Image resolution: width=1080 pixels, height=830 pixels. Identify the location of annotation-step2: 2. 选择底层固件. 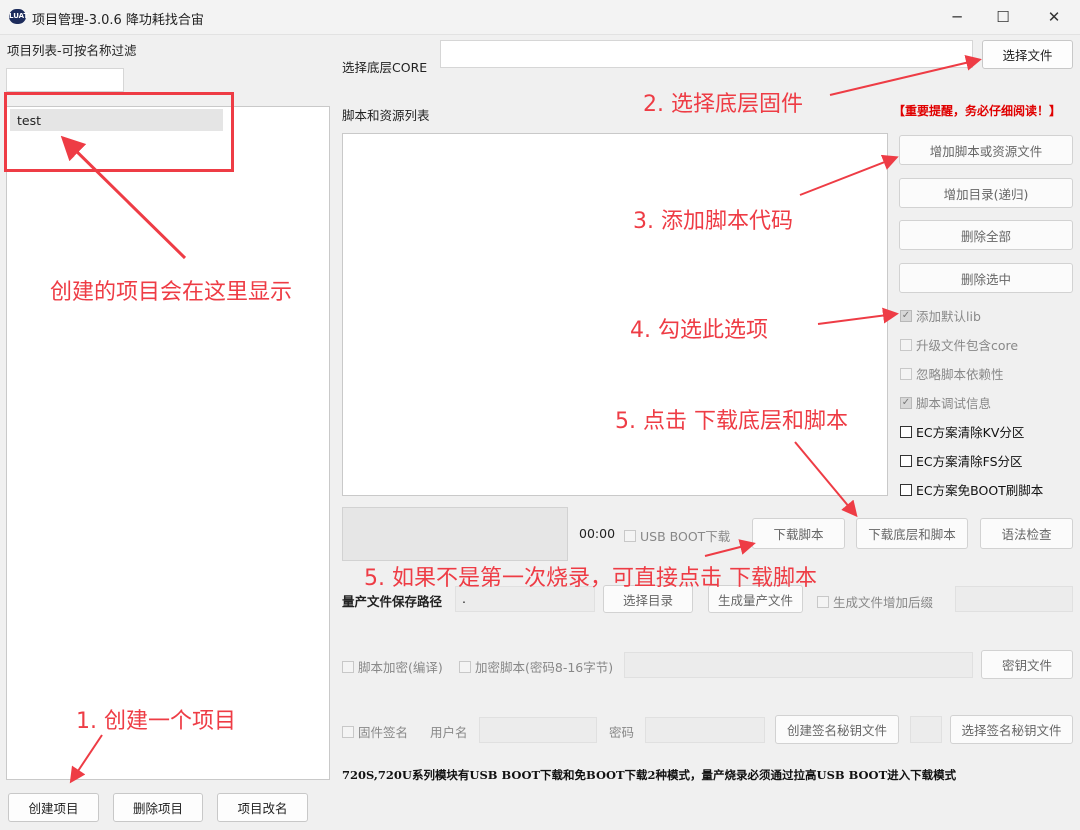
(723, 104).